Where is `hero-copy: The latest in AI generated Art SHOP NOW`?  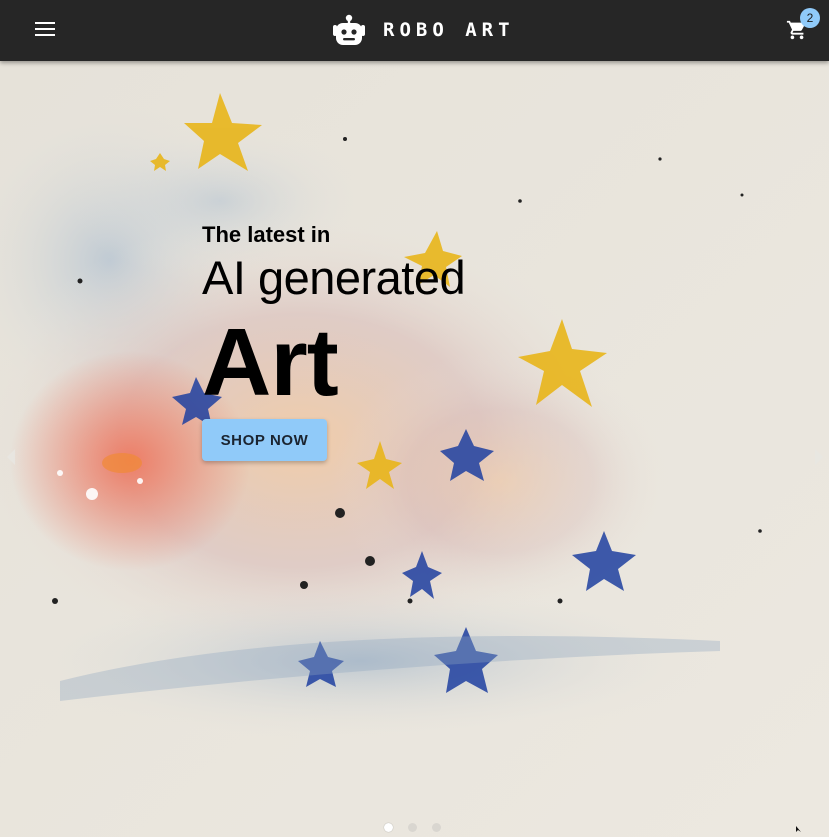 hero-copy: The latest in AI generated Art SHOP NOW is located at coordinates (334, 341).